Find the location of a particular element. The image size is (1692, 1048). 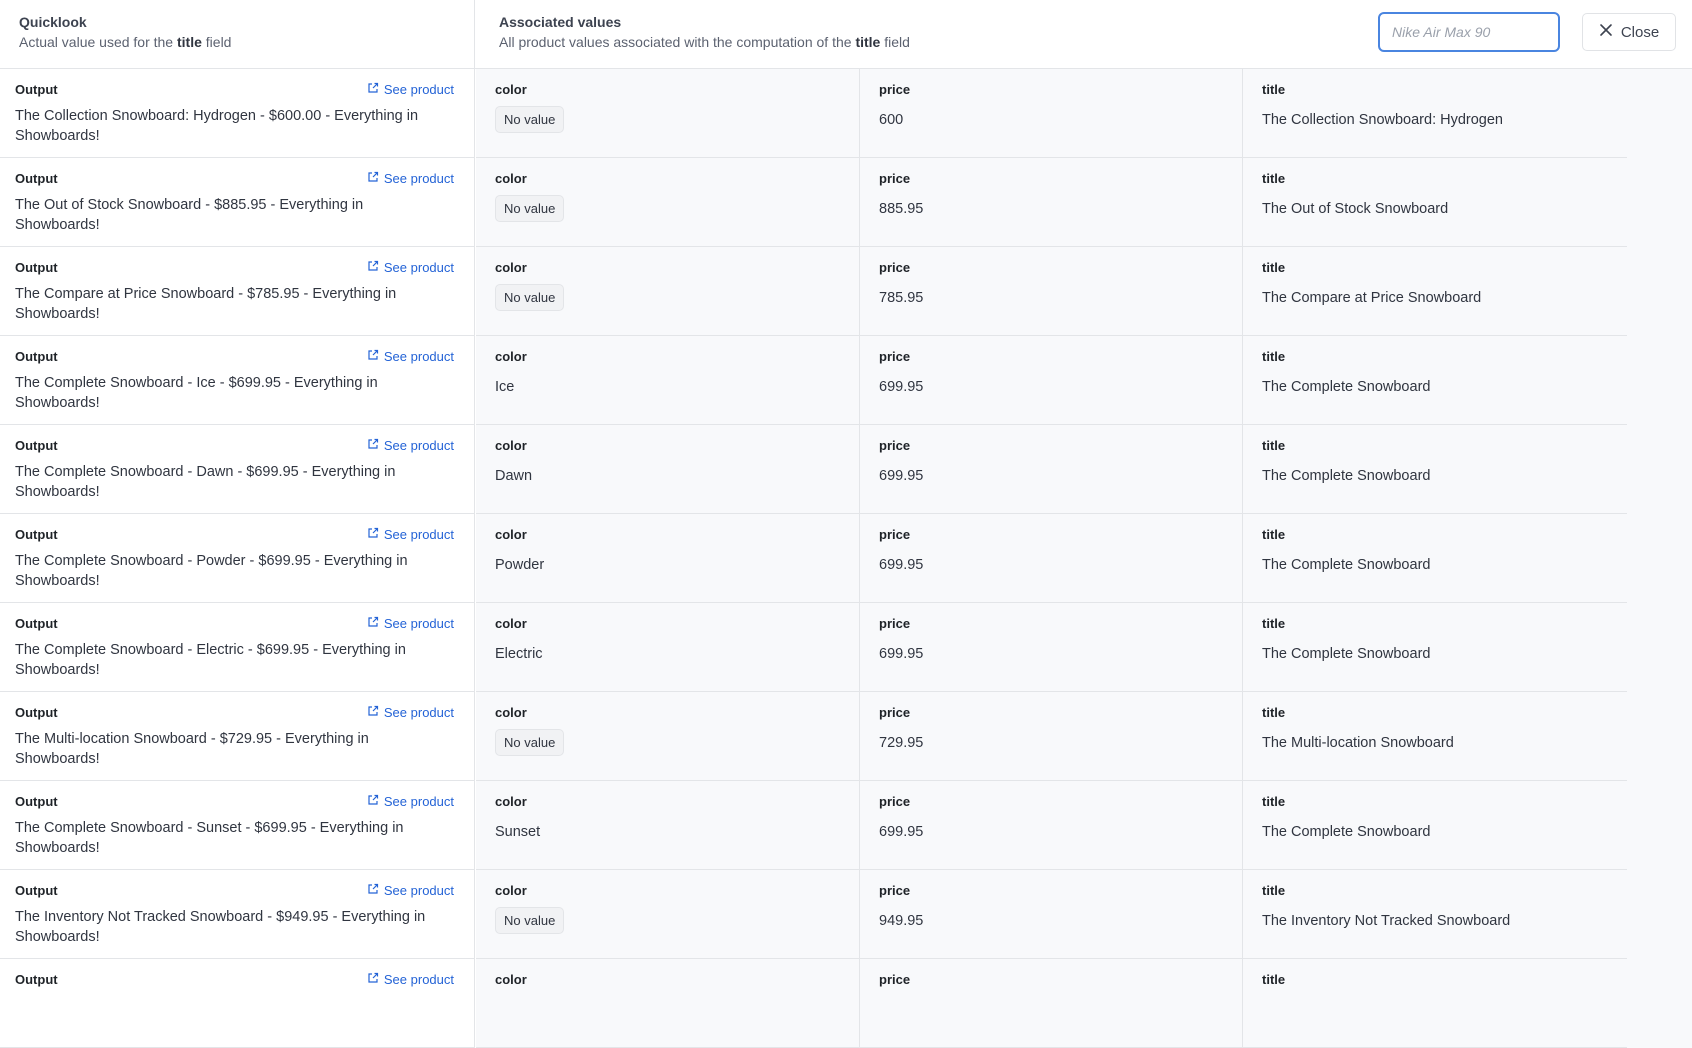

price-cell: price 949.95 is located at coordinates (1051, 914).